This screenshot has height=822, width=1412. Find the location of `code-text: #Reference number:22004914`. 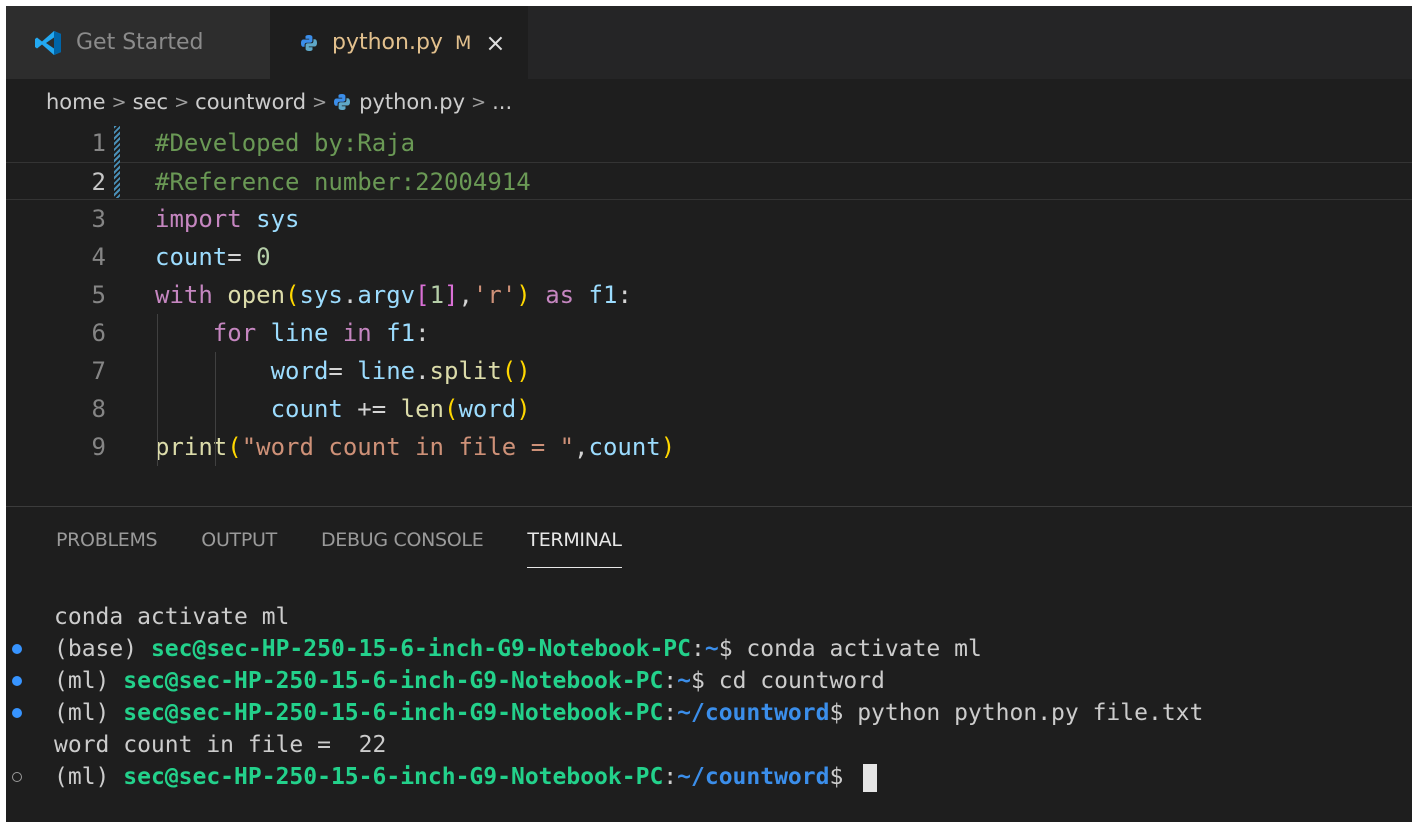

code-text: #Reference number:22004914 is located at coordinates (343, 182).